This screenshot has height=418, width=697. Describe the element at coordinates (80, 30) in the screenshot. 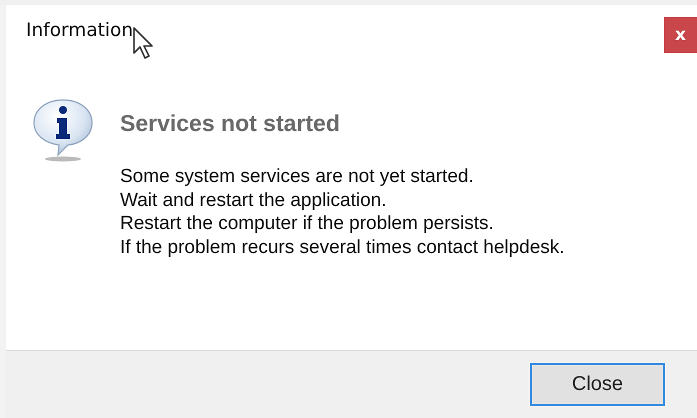

I see `window-title: Information` at that location.